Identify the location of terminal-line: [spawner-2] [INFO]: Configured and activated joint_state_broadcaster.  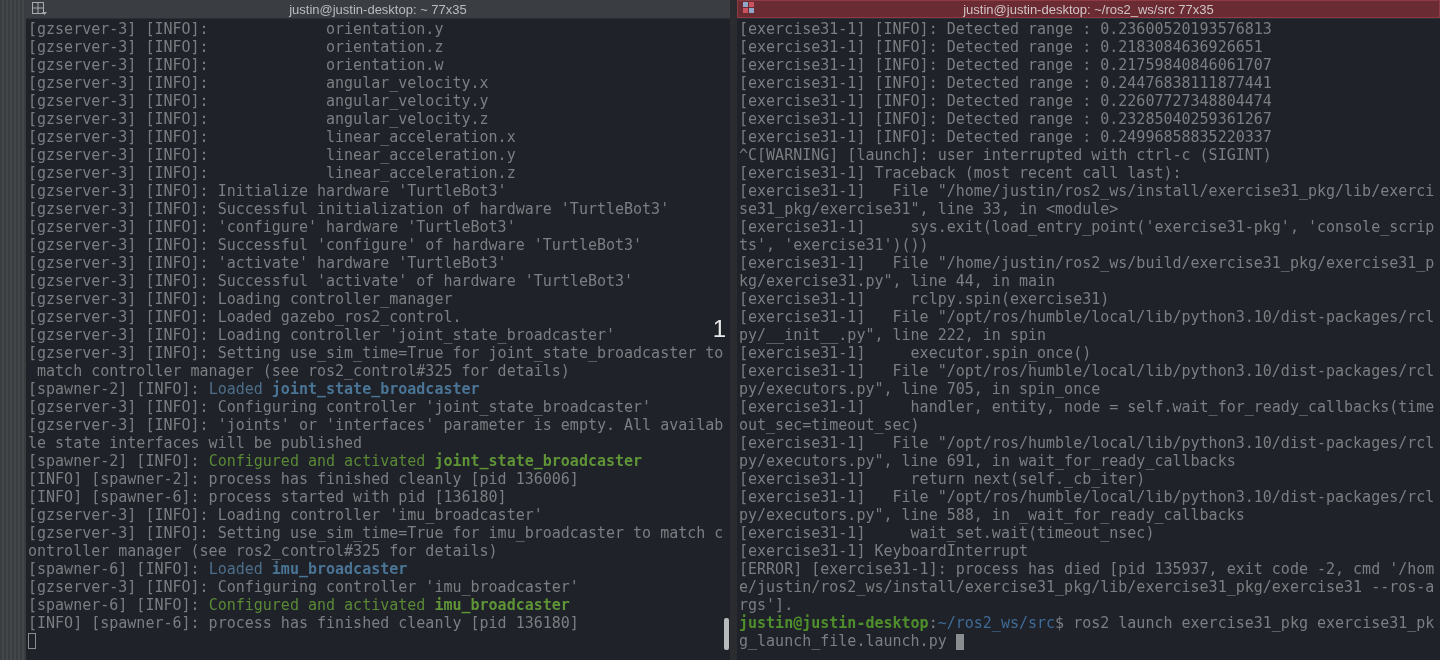
(335, 461).